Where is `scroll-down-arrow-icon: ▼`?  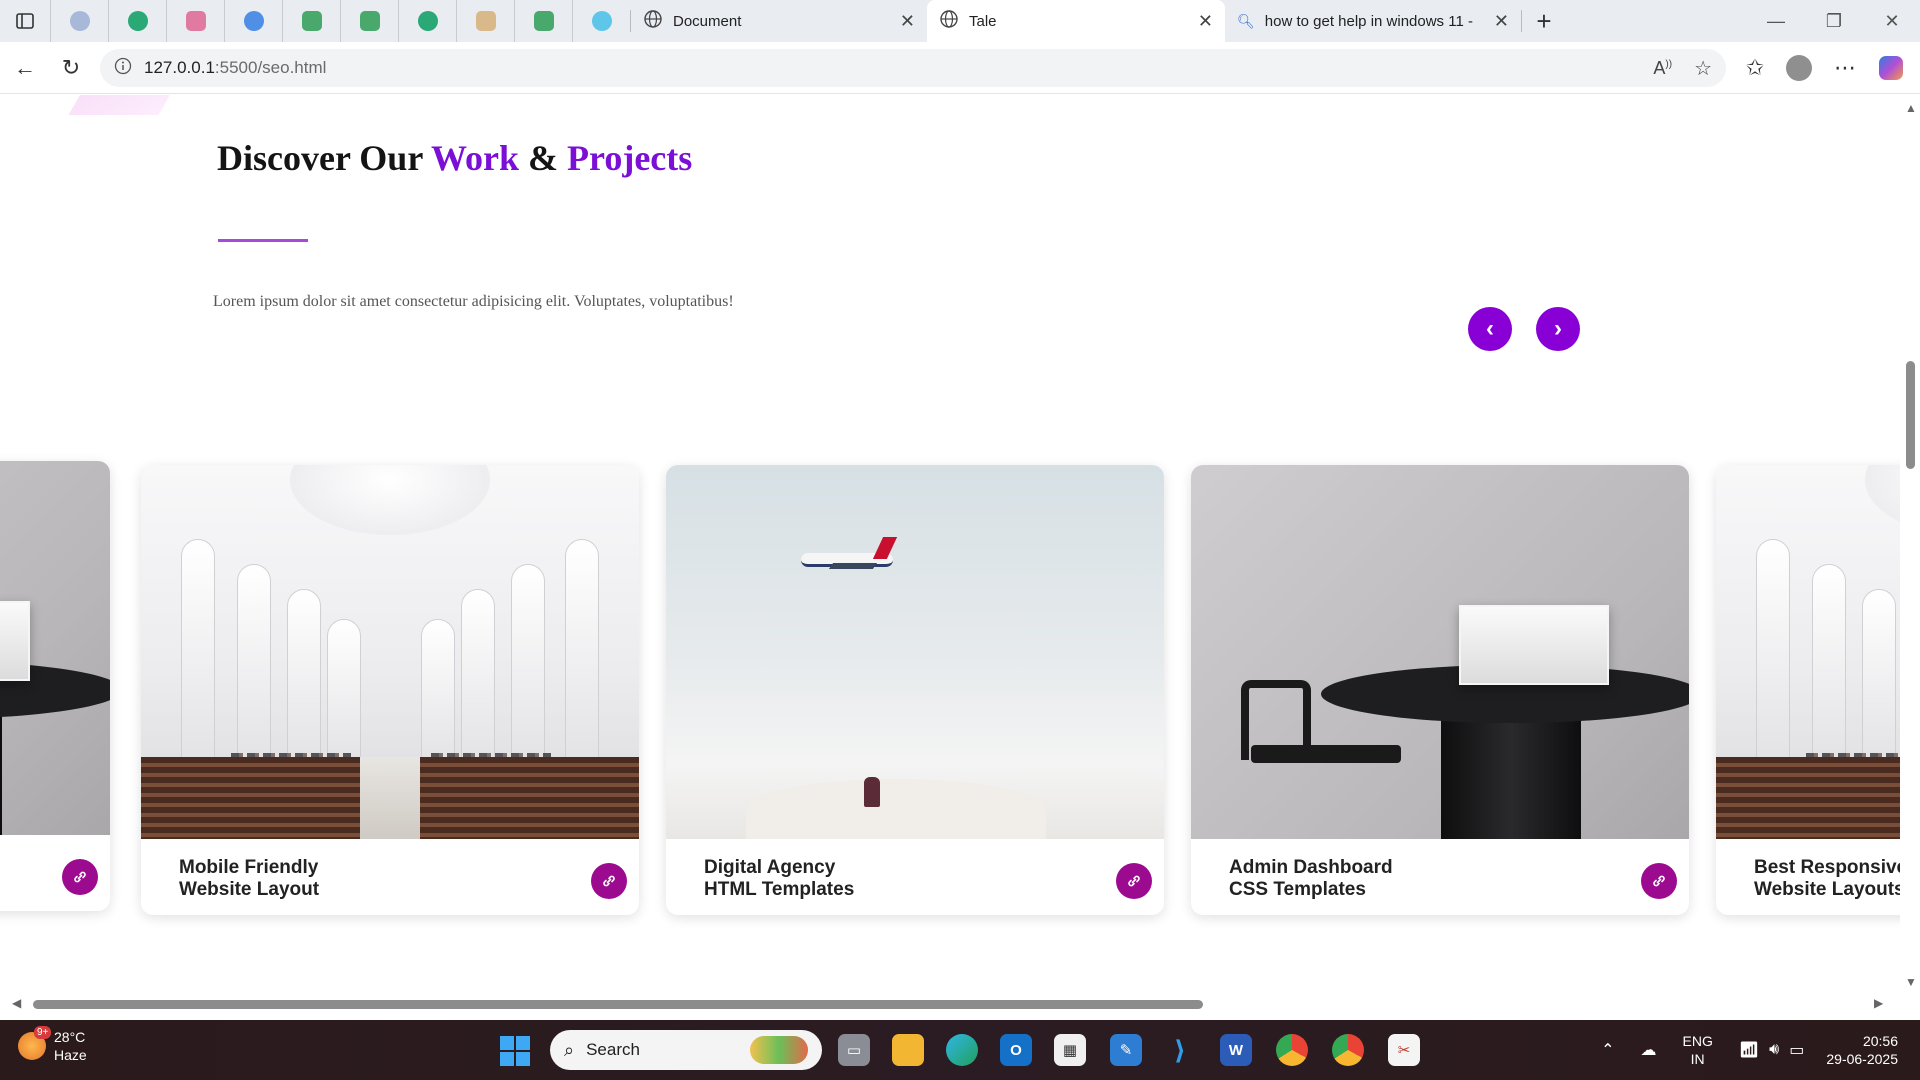
scroll-down-arrow-icon: ▼ is located at coordinates (1911, 982).